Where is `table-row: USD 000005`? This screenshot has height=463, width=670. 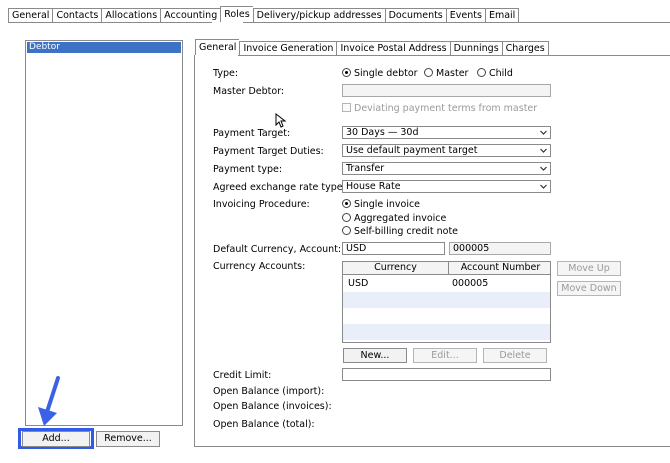
table-row: USD 000005 is located at coordinates (446, 284).